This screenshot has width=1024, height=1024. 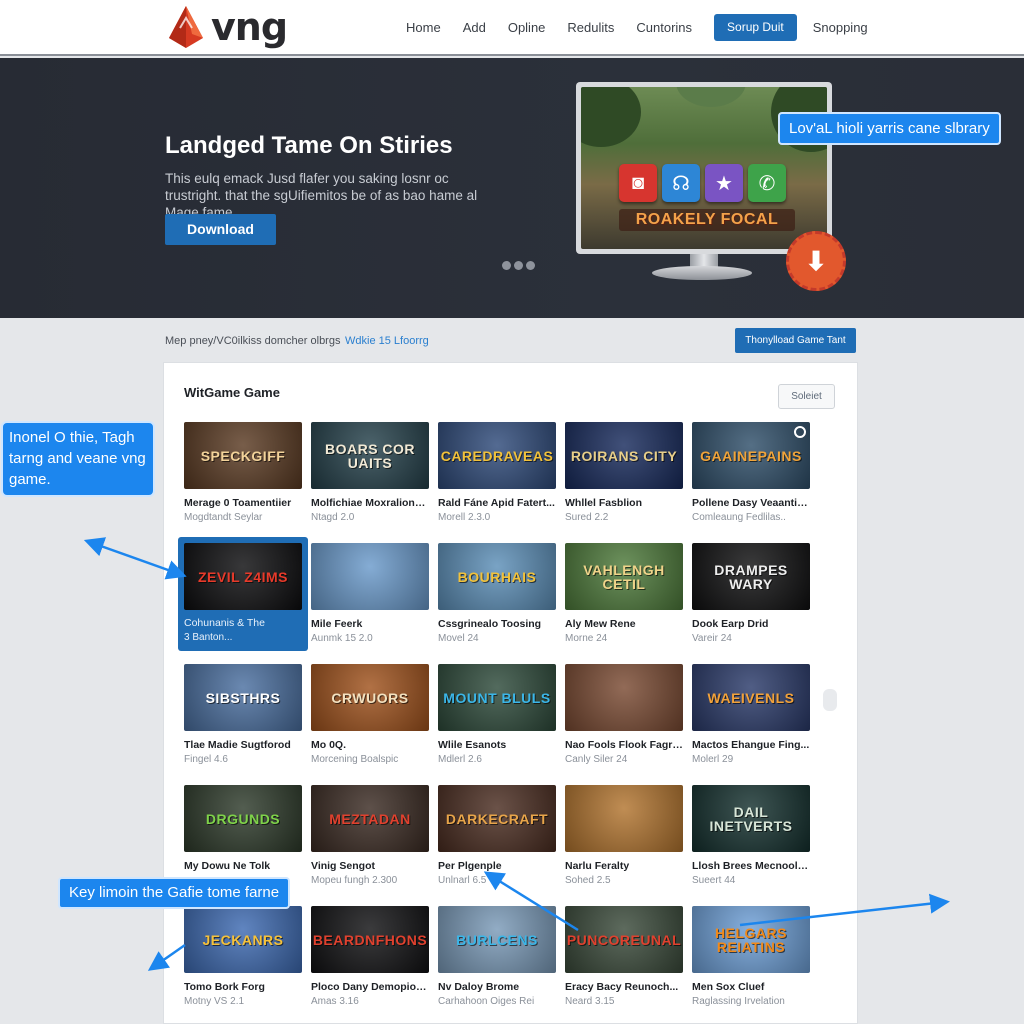 What do you see at coordinates (830, 700) in the screenshot?
I see `scrollbar-handle` at bounding box center [830, 700].